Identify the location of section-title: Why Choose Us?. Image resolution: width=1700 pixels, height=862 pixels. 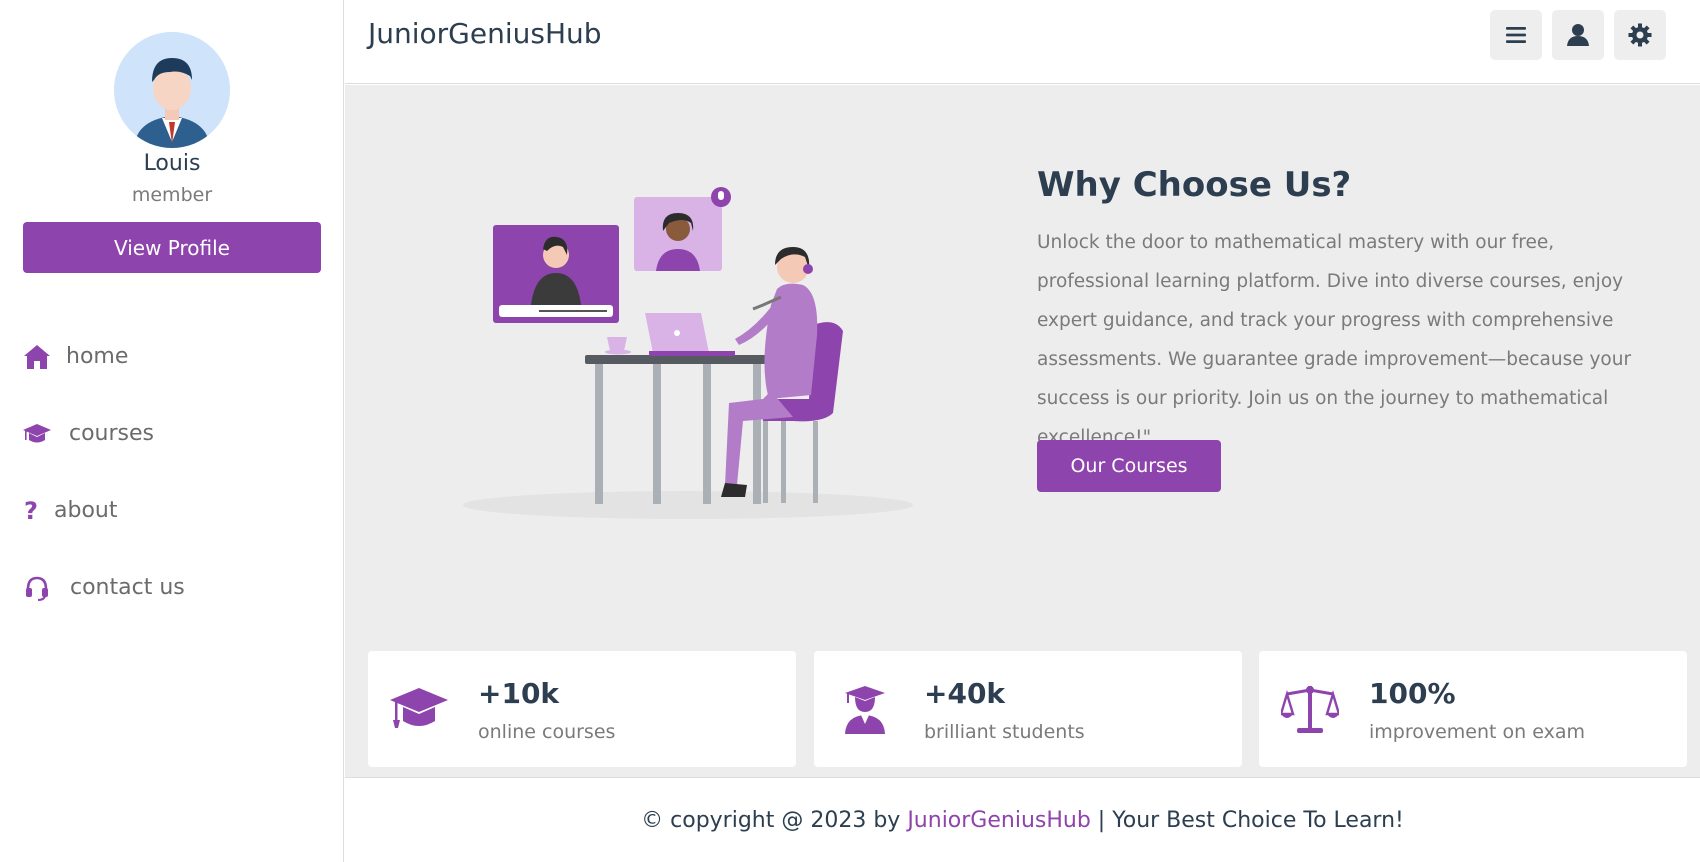
(1194, 185).